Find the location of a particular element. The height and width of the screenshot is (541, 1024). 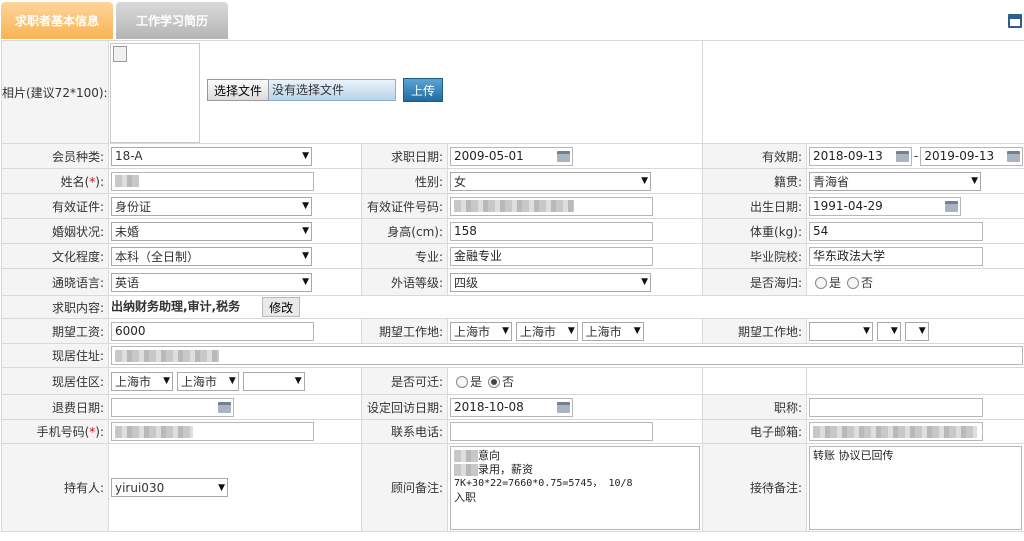

holder-label: 持有人: is located at coordinates (55, 487).